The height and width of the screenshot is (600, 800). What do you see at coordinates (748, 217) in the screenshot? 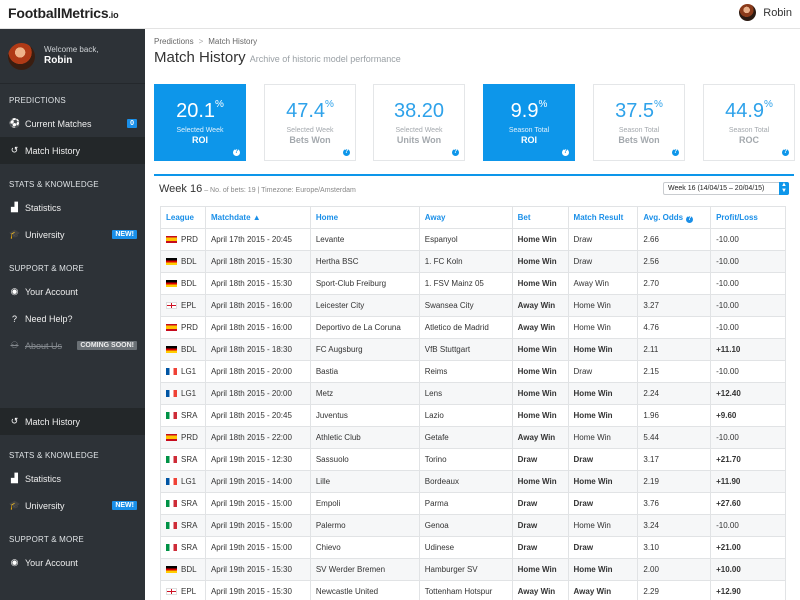
I see `column-header: Profit/Loss` at bounding box center [748, 217].